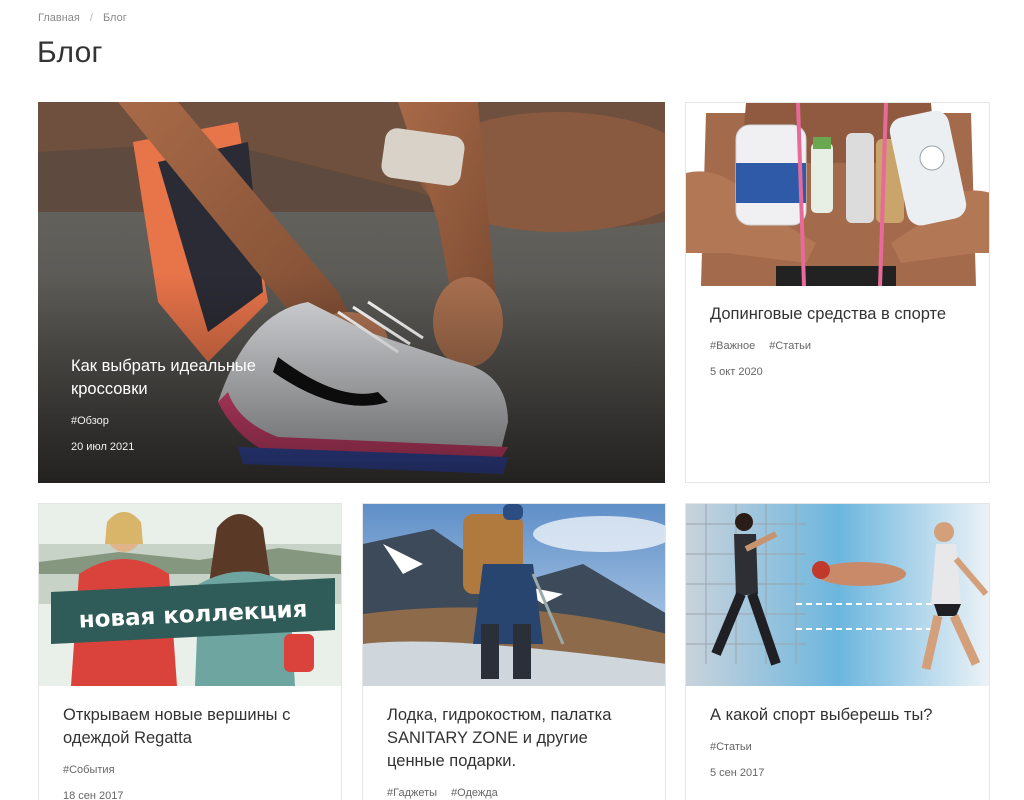 The image size is (1024, 800). What do you see at coordinates (82, 18) in the screenshot?
I see `breadcrumb: Главная / Блог` at bounding box center [82, 18].